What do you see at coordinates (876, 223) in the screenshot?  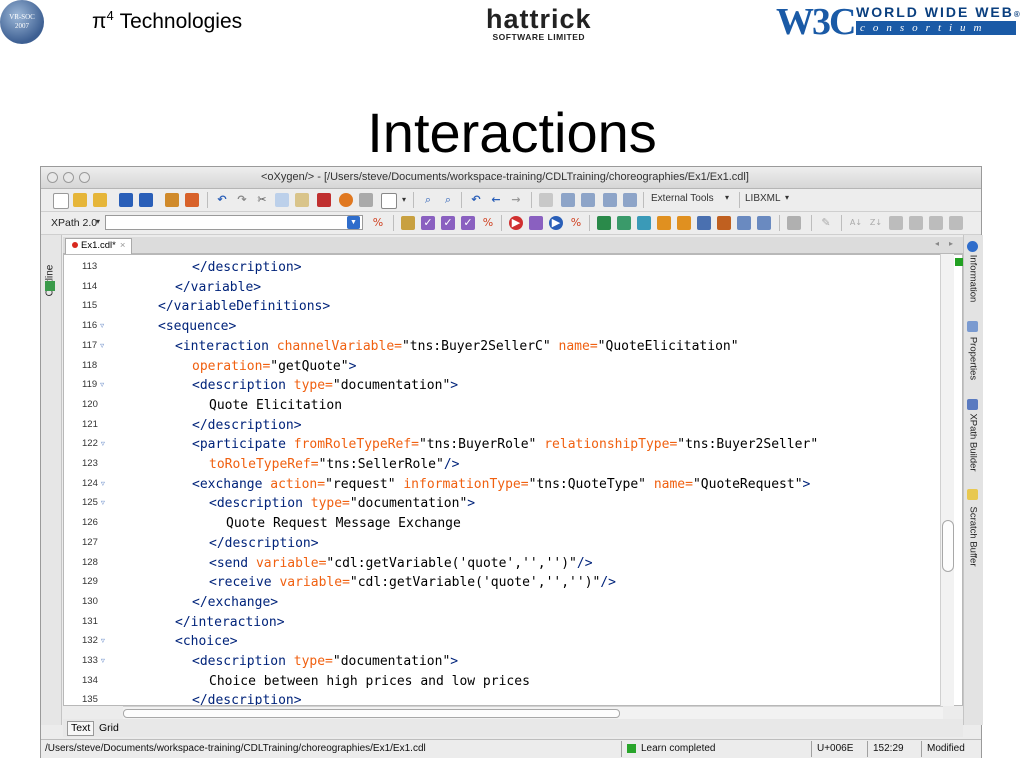 I see `sort-descending-icon: Z↓` at bounding box center [876, 223].